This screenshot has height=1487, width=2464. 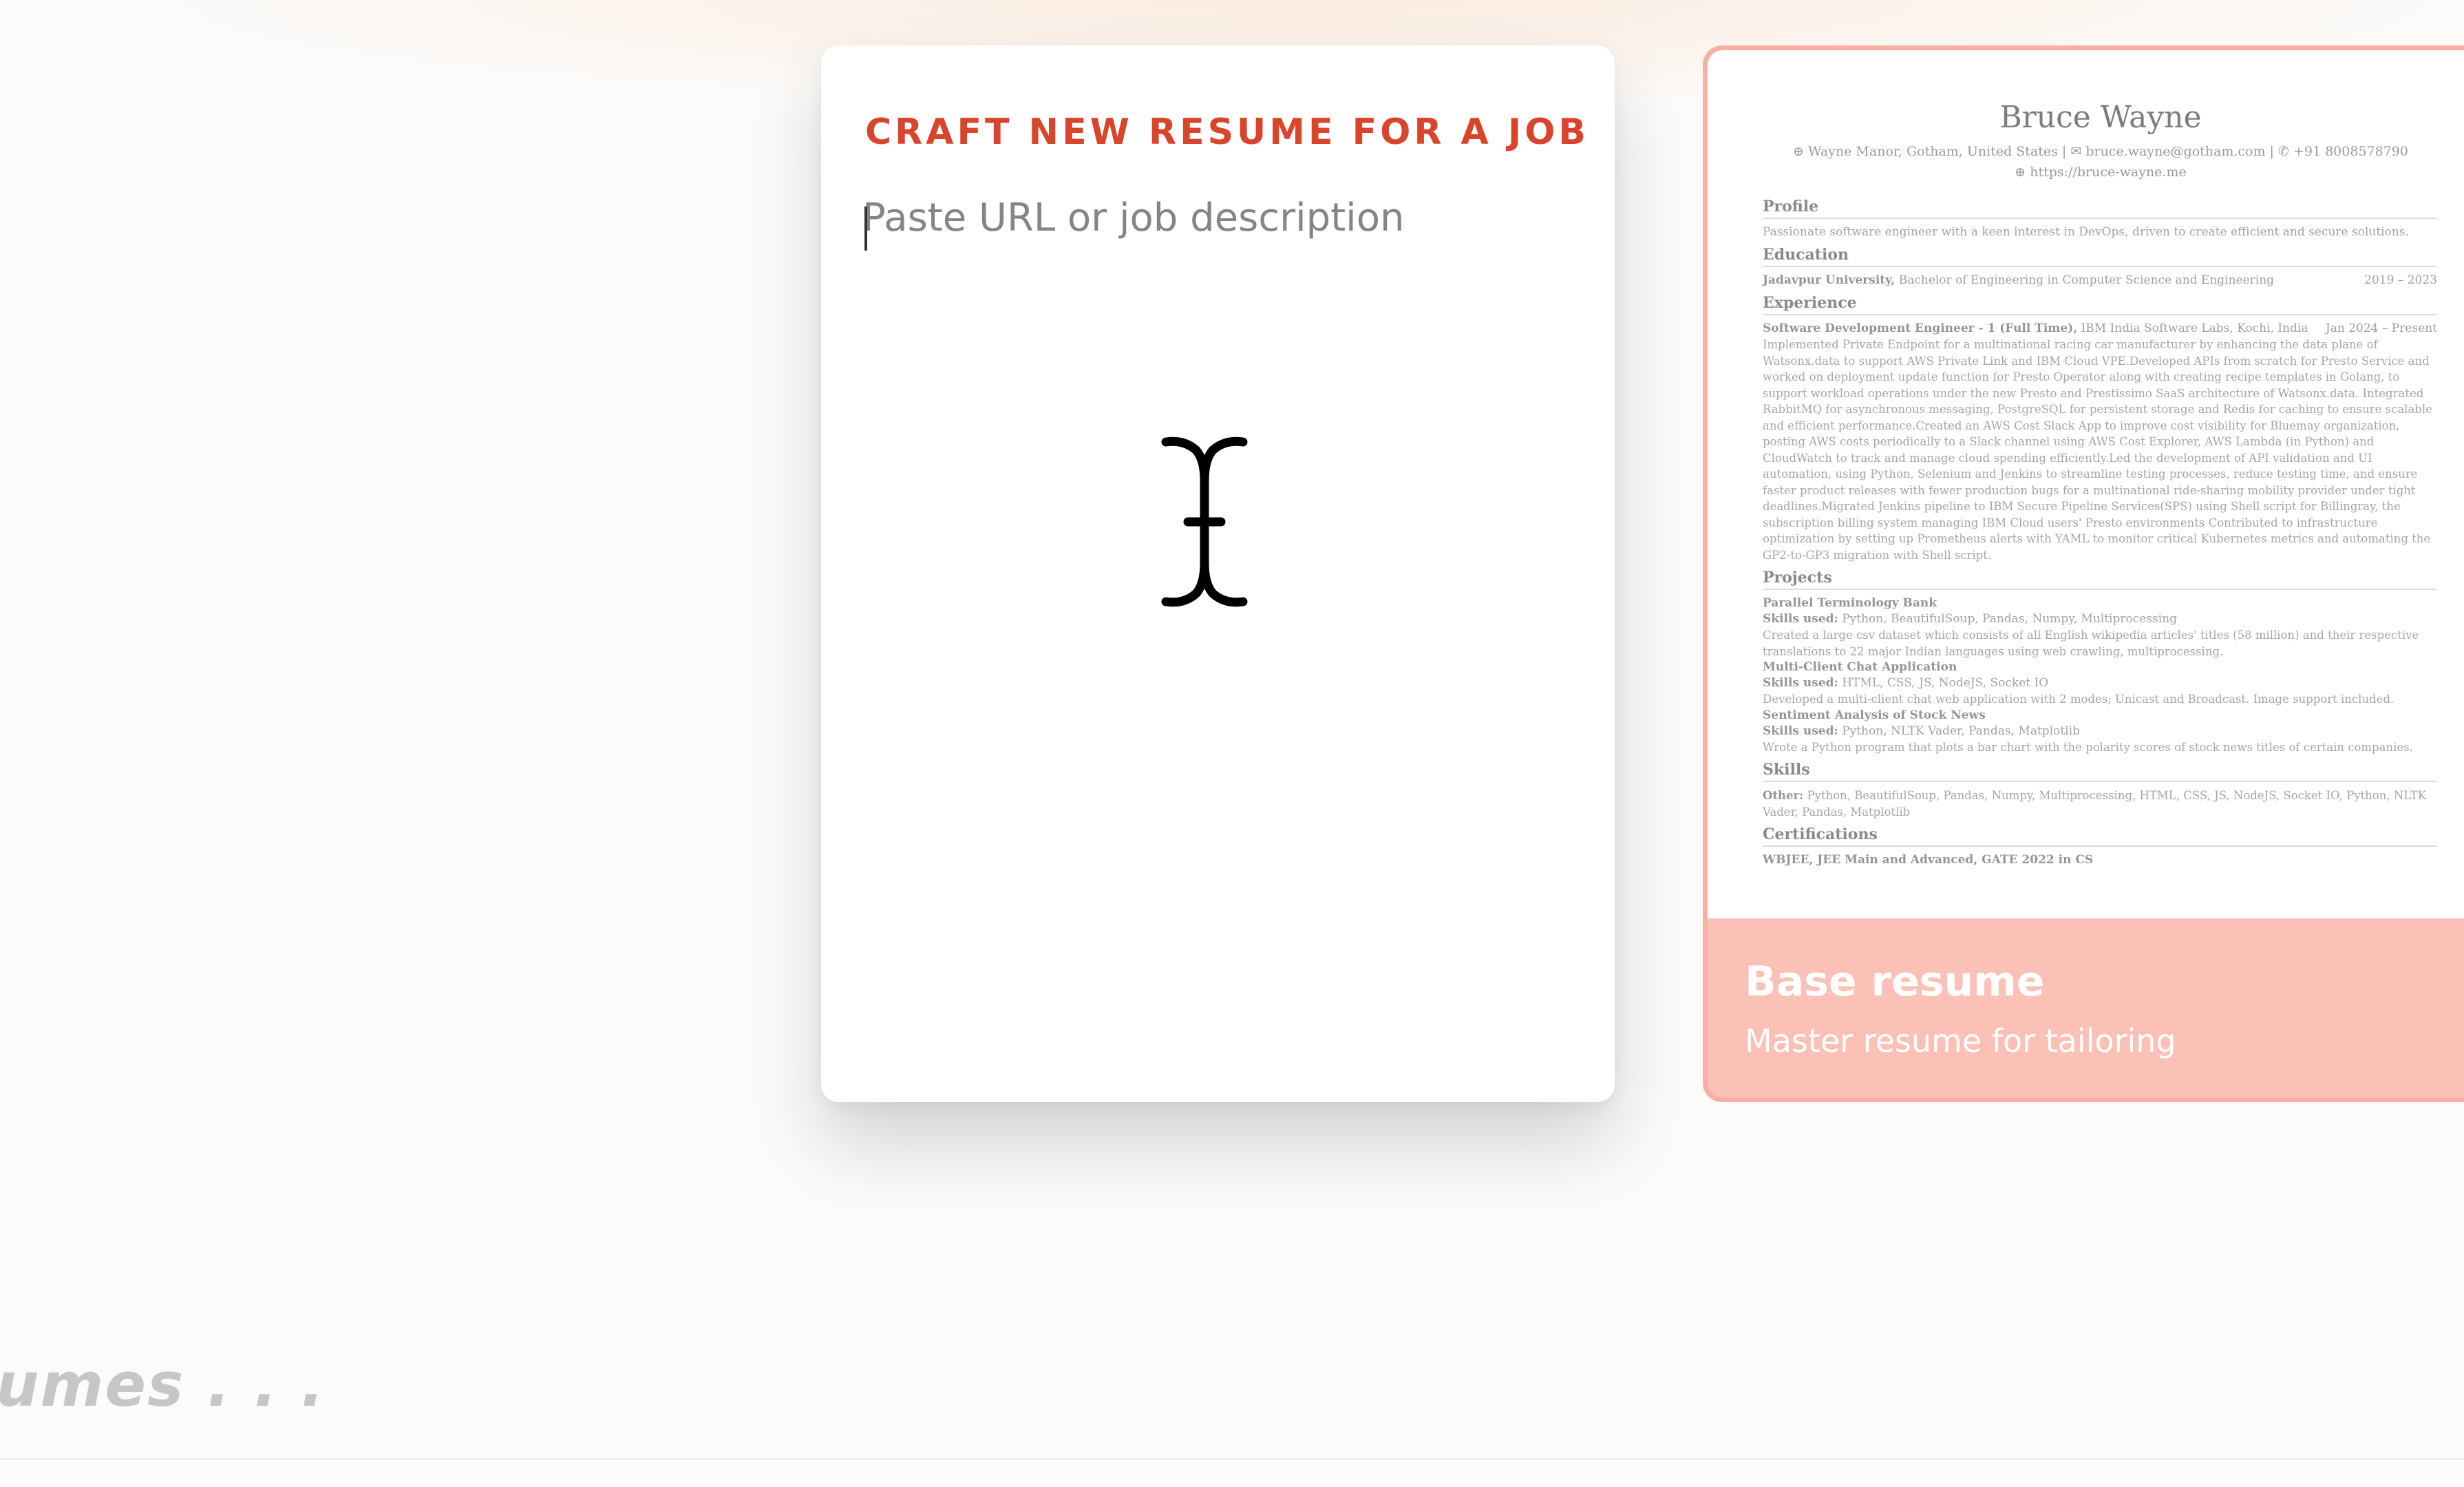 What do you see at coordinates (2192, 328) in the screenshot?
I see `resume-experience-company: IBM India Software Labs, Kochi, India` at bounding box center [2192, 328].